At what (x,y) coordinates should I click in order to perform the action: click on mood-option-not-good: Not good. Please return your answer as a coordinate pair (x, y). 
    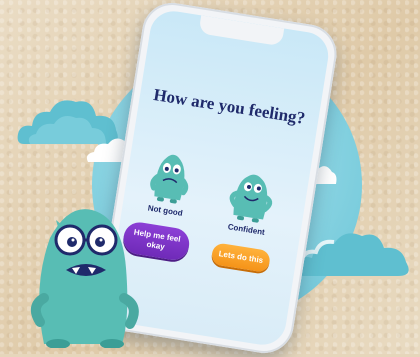
    Looking at the image, I should click on (170, 181).